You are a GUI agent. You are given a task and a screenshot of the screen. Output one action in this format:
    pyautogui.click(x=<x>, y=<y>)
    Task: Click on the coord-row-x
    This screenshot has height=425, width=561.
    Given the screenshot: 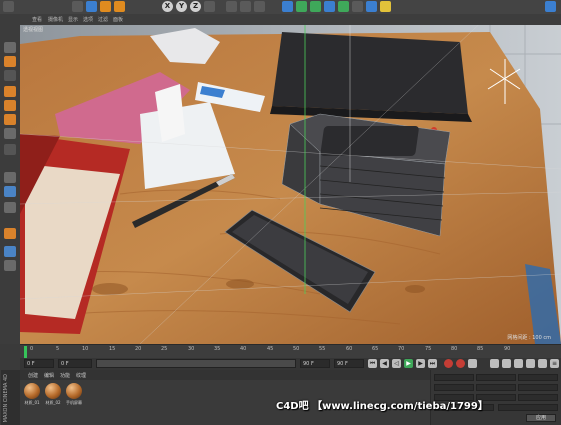 What is the action you would take?
    pyautogui.click(x=496, y=378)
    